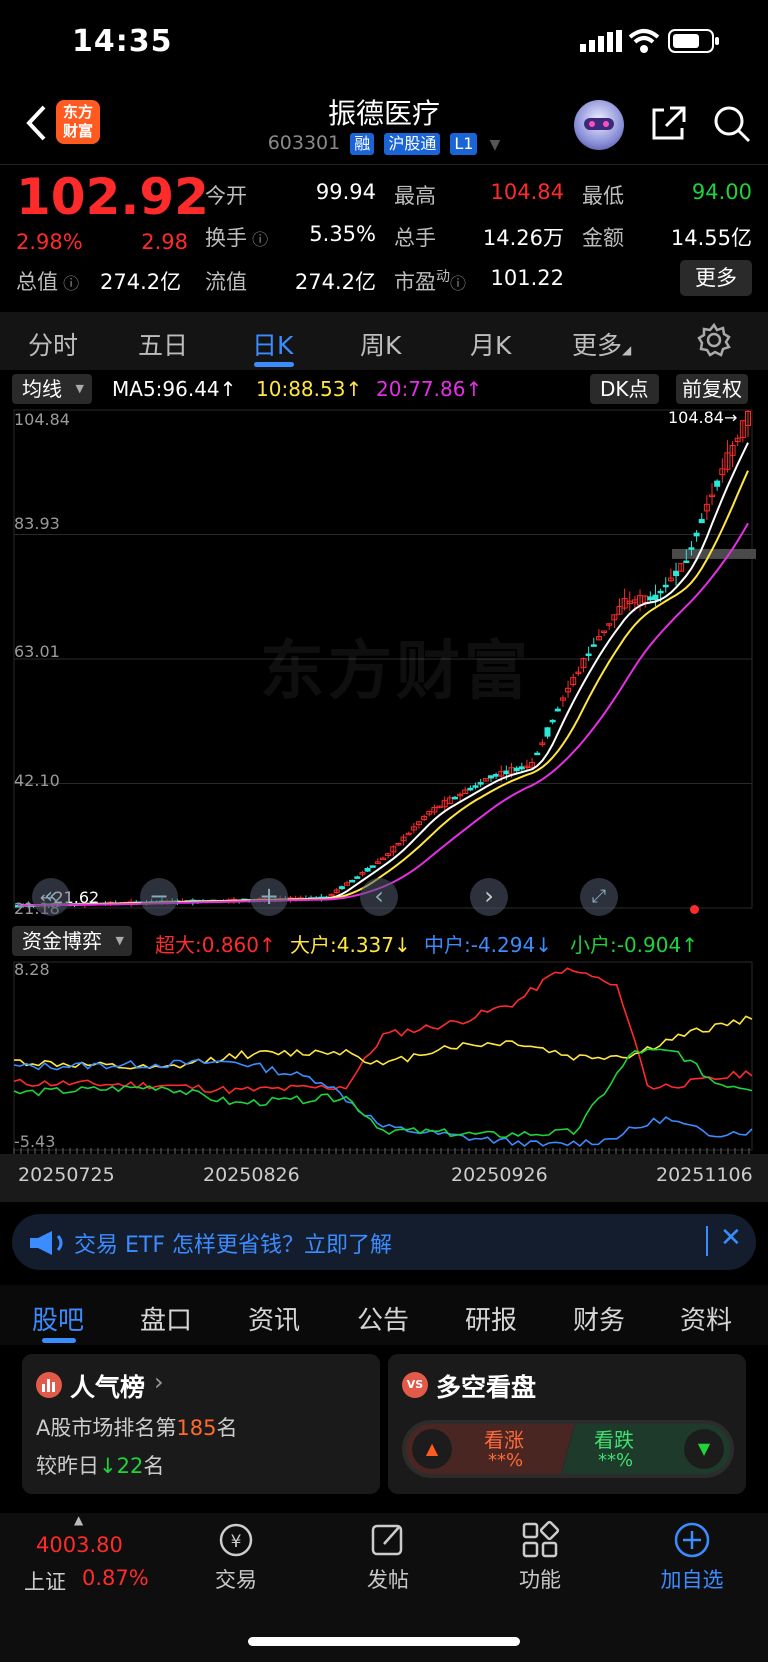 The image size is (768, 1662). I want to click on etf-banner: 交易 ETF 怎样更省钱？立即了解 ✕, so click(384, 1242).